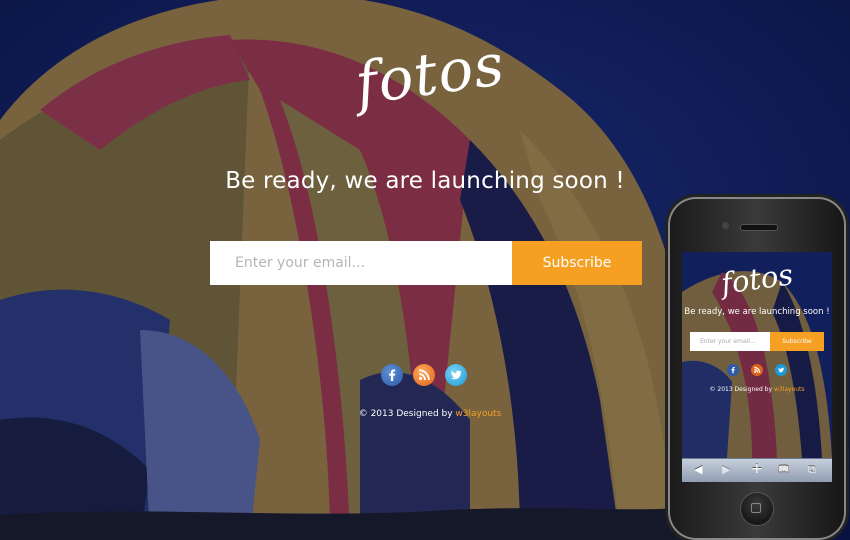 This screenshot has width=850, height=540. What do you see at coordinates (361, 263) in the screenshot?
I see `email-input` at bounding box center [361, 263].